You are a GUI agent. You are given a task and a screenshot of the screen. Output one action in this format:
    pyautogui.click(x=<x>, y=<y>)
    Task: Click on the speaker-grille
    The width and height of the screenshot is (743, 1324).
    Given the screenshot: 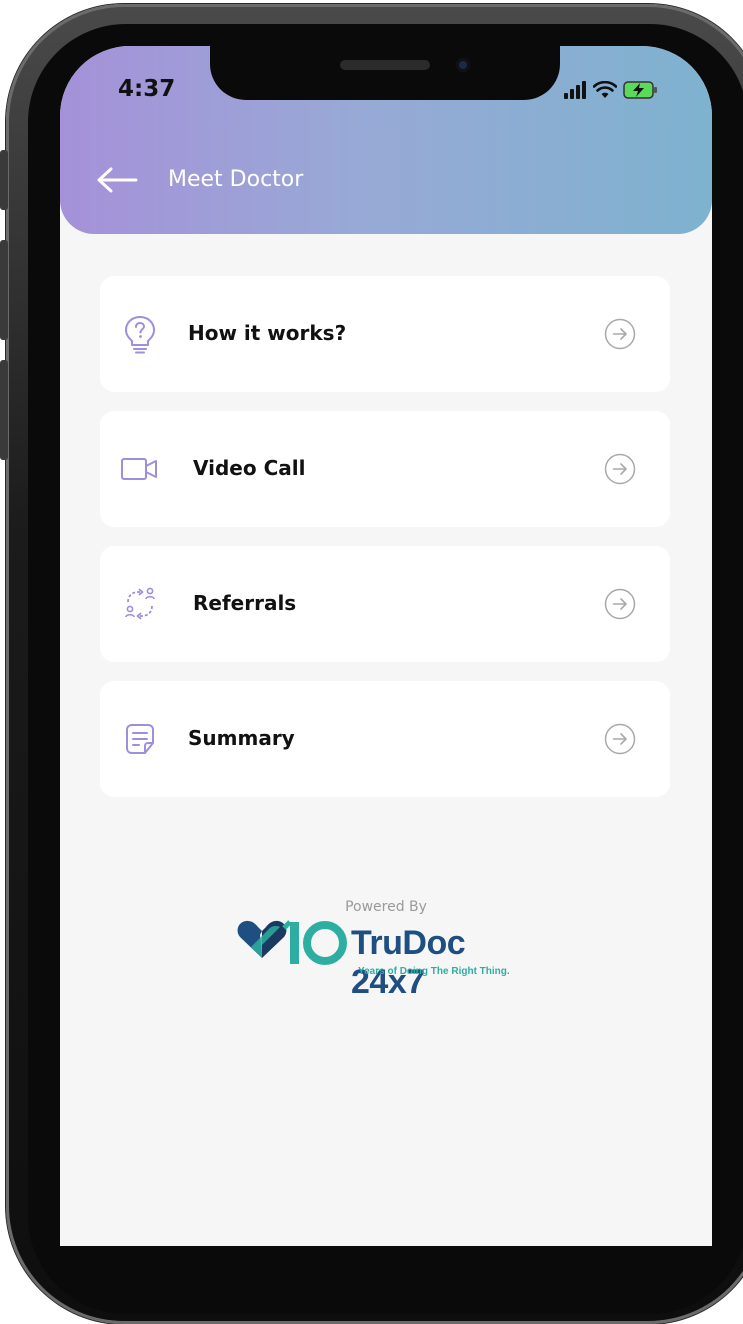 What is the action you would take?
    pyautogui.click(x=385, y=65)
    